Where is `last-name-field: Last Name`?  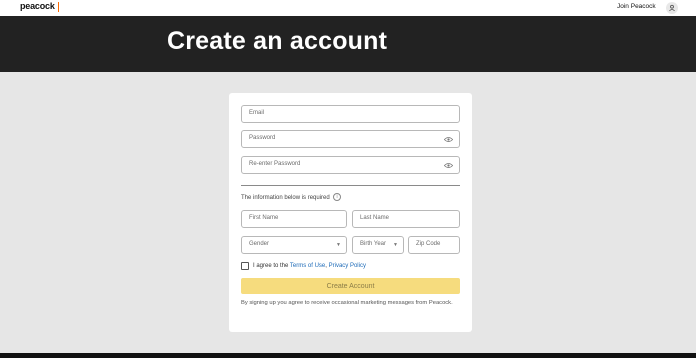 last-name-field: Last Name is located at coordinates (406, 219).